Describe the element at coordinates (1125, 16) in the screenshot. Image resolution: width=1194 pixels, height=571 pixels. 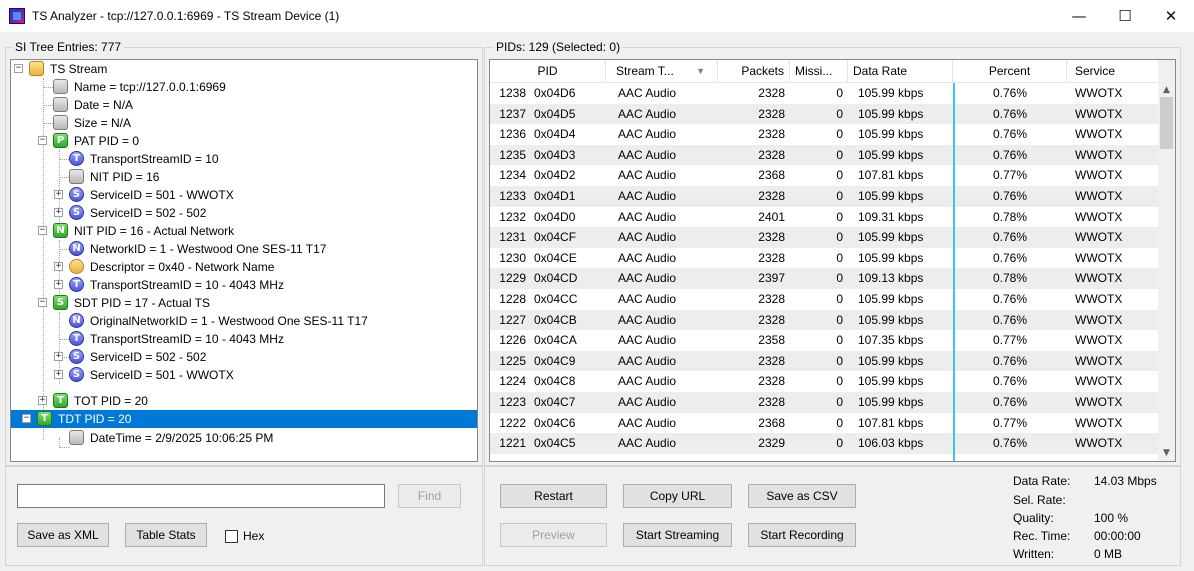
I see `maximize-button: ☐` at that location.